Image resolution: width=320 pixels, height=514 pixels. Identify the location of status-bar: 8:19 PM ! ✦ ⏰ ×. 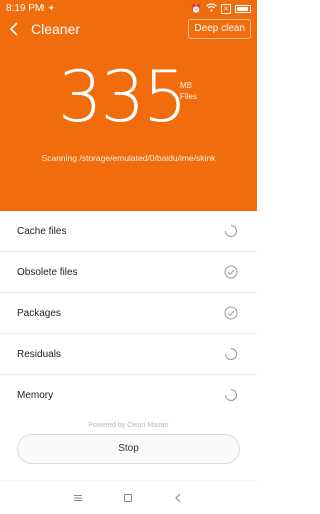
(128, 8).